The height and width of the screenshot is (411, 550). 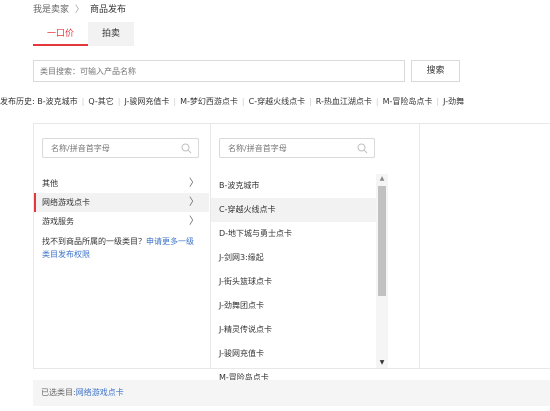 What do you see at coordinates (61, 34) in the screenshot?
I see `tab-fixed-price: 一口价` at bounding box center [61, 34].